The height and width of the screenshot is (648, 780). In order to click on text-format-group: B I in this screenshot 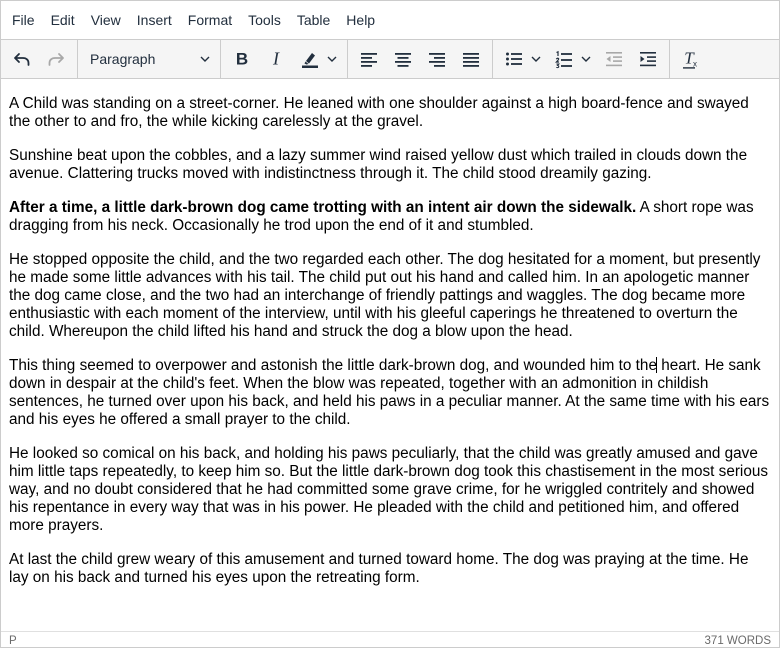, I will do `click(284, 59)`.